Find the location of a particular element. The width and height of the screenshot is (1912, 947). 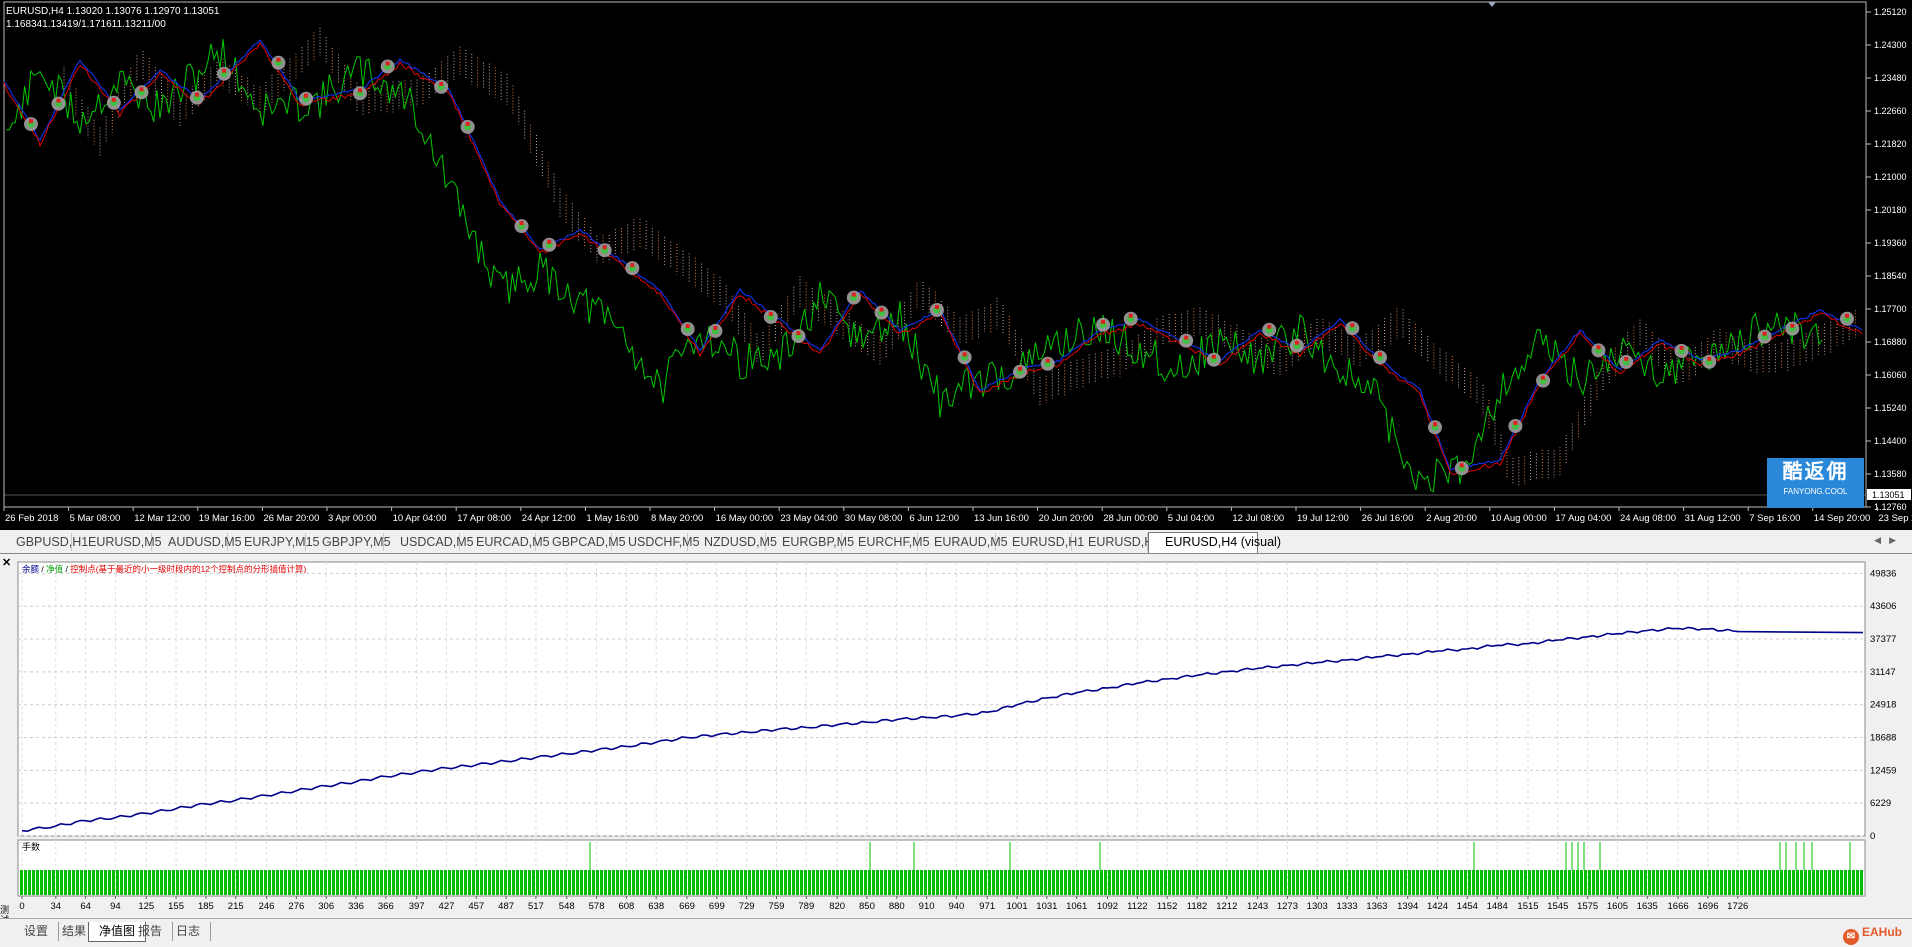

chart-tab: EURAUD,M5 is located at coordinates (963, 542).